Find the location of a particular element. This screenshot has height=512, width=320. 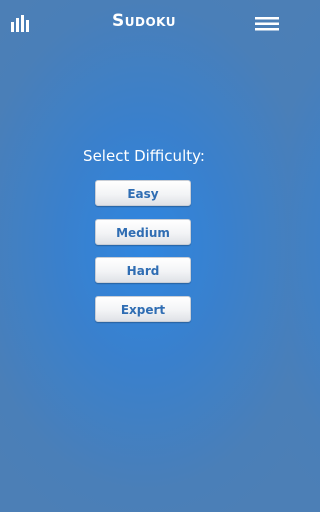

hamburger-menu-icon is located at coordinates (267, 24).